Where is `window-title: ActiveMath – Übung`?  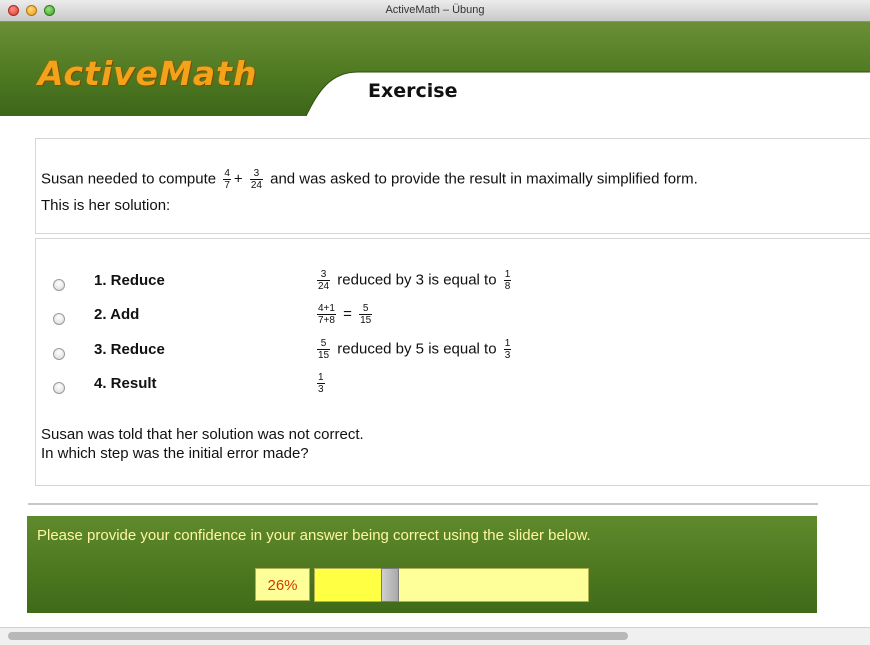 window-title: ActiveMath – Übung is located at coordinates (435, 10).